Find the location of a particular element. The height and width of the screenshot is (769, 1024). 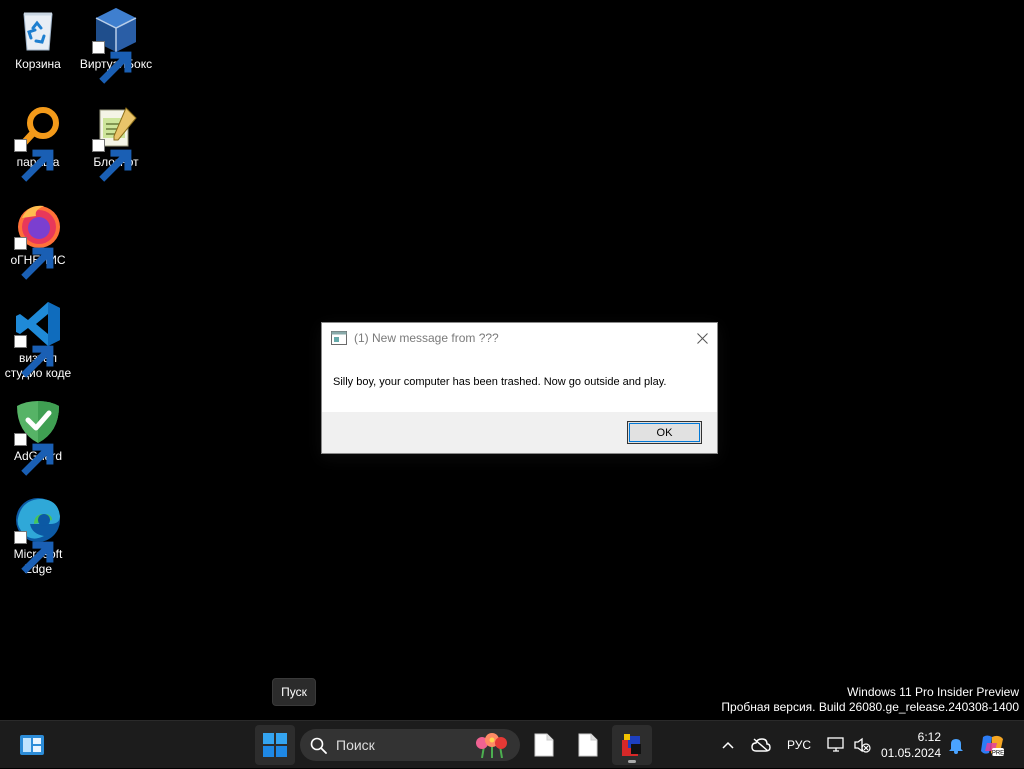

dialog-close-button is located at coordinates (702, 338).